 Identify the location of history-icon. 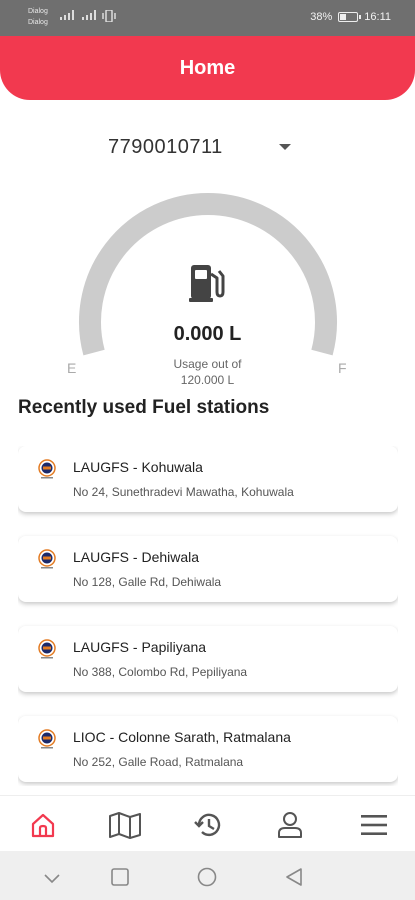
(208, 825).